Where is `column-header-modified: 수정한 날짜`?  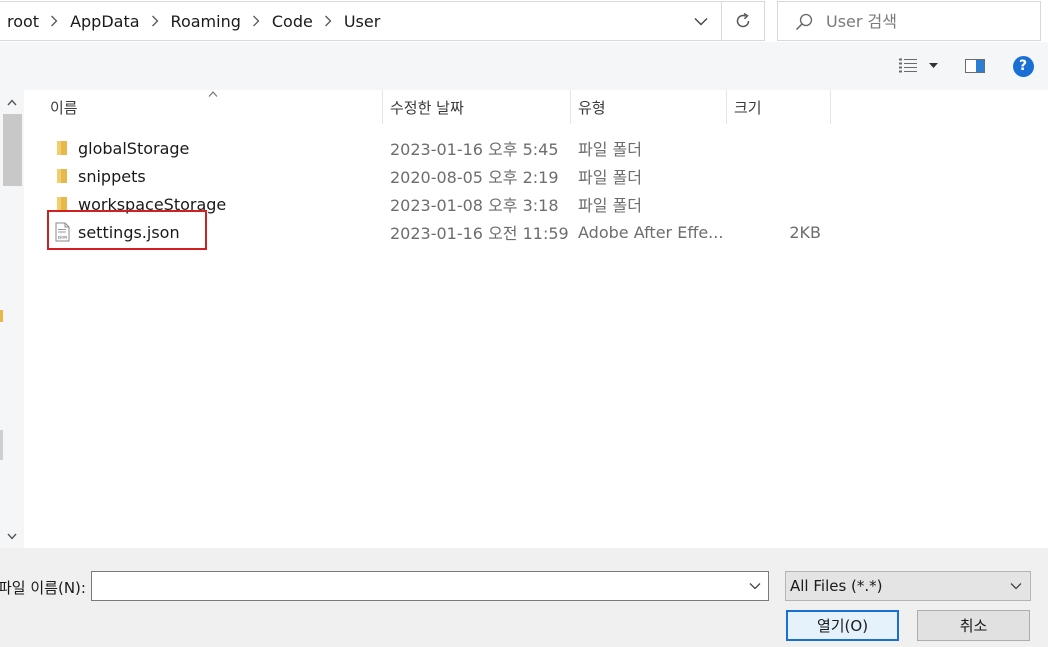
column-header-modified: 수정한 날짜 is located at coordinates (427, 107).